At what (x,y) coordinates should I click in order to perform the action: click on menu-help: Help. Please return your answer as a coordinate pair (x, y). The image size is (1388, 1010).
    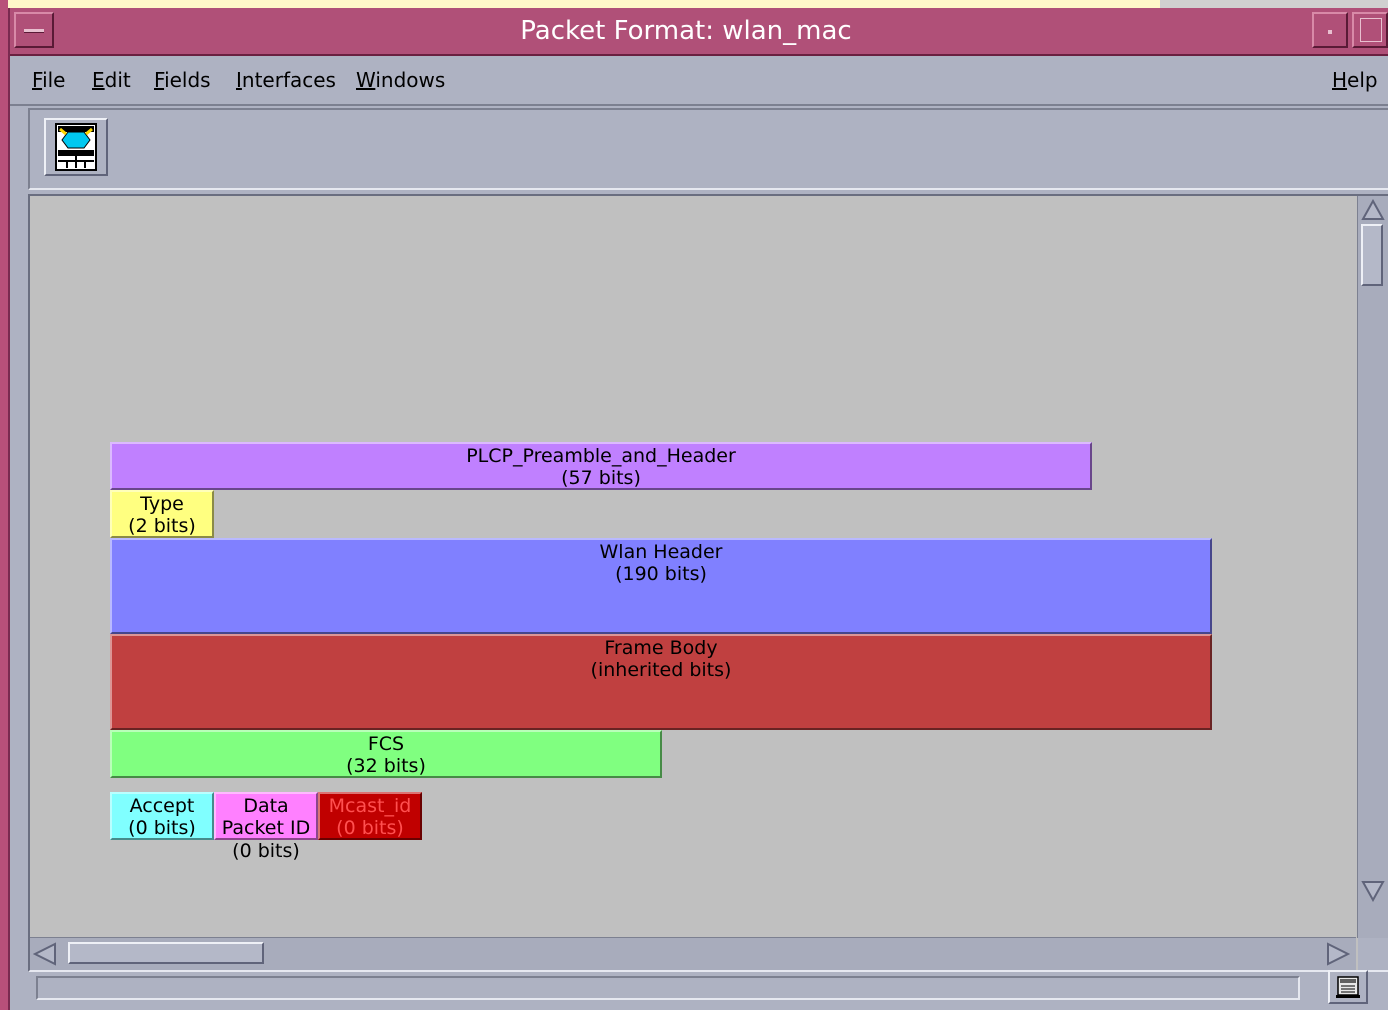
    Looking at the image, I should click on (1355, 80).